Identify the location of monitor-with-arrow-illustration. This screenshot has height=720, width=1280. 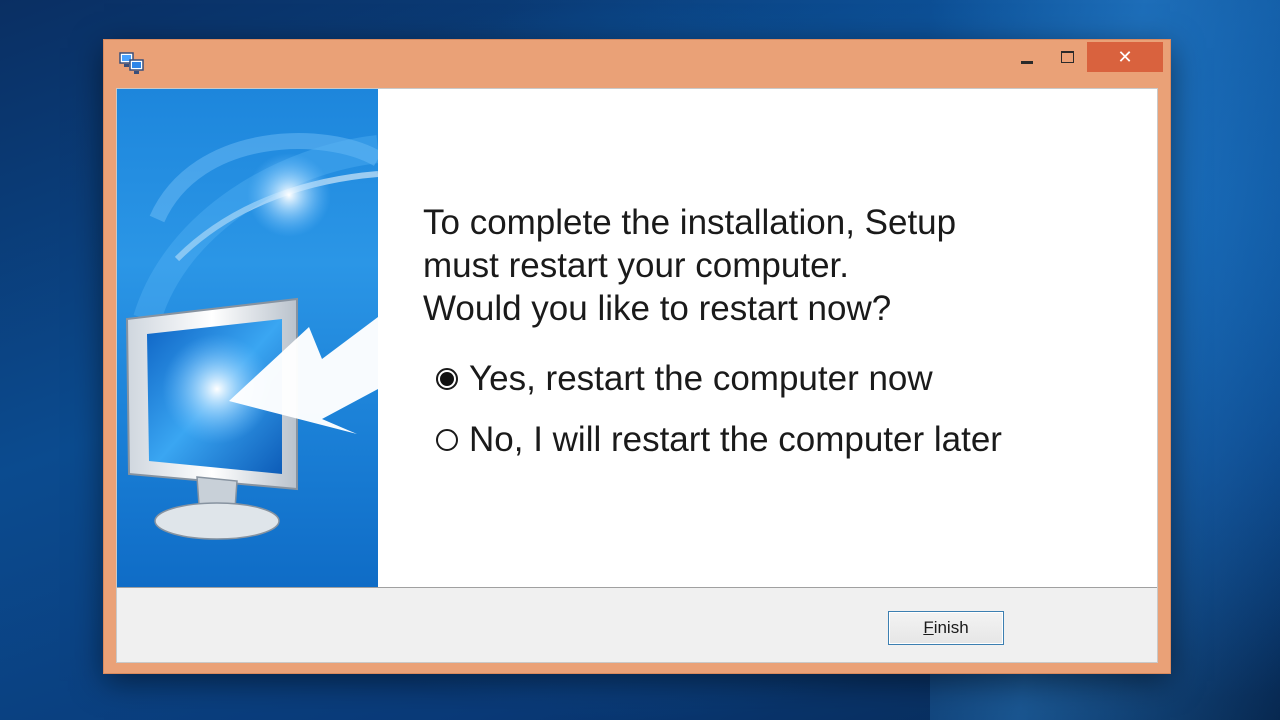
(251, 336).